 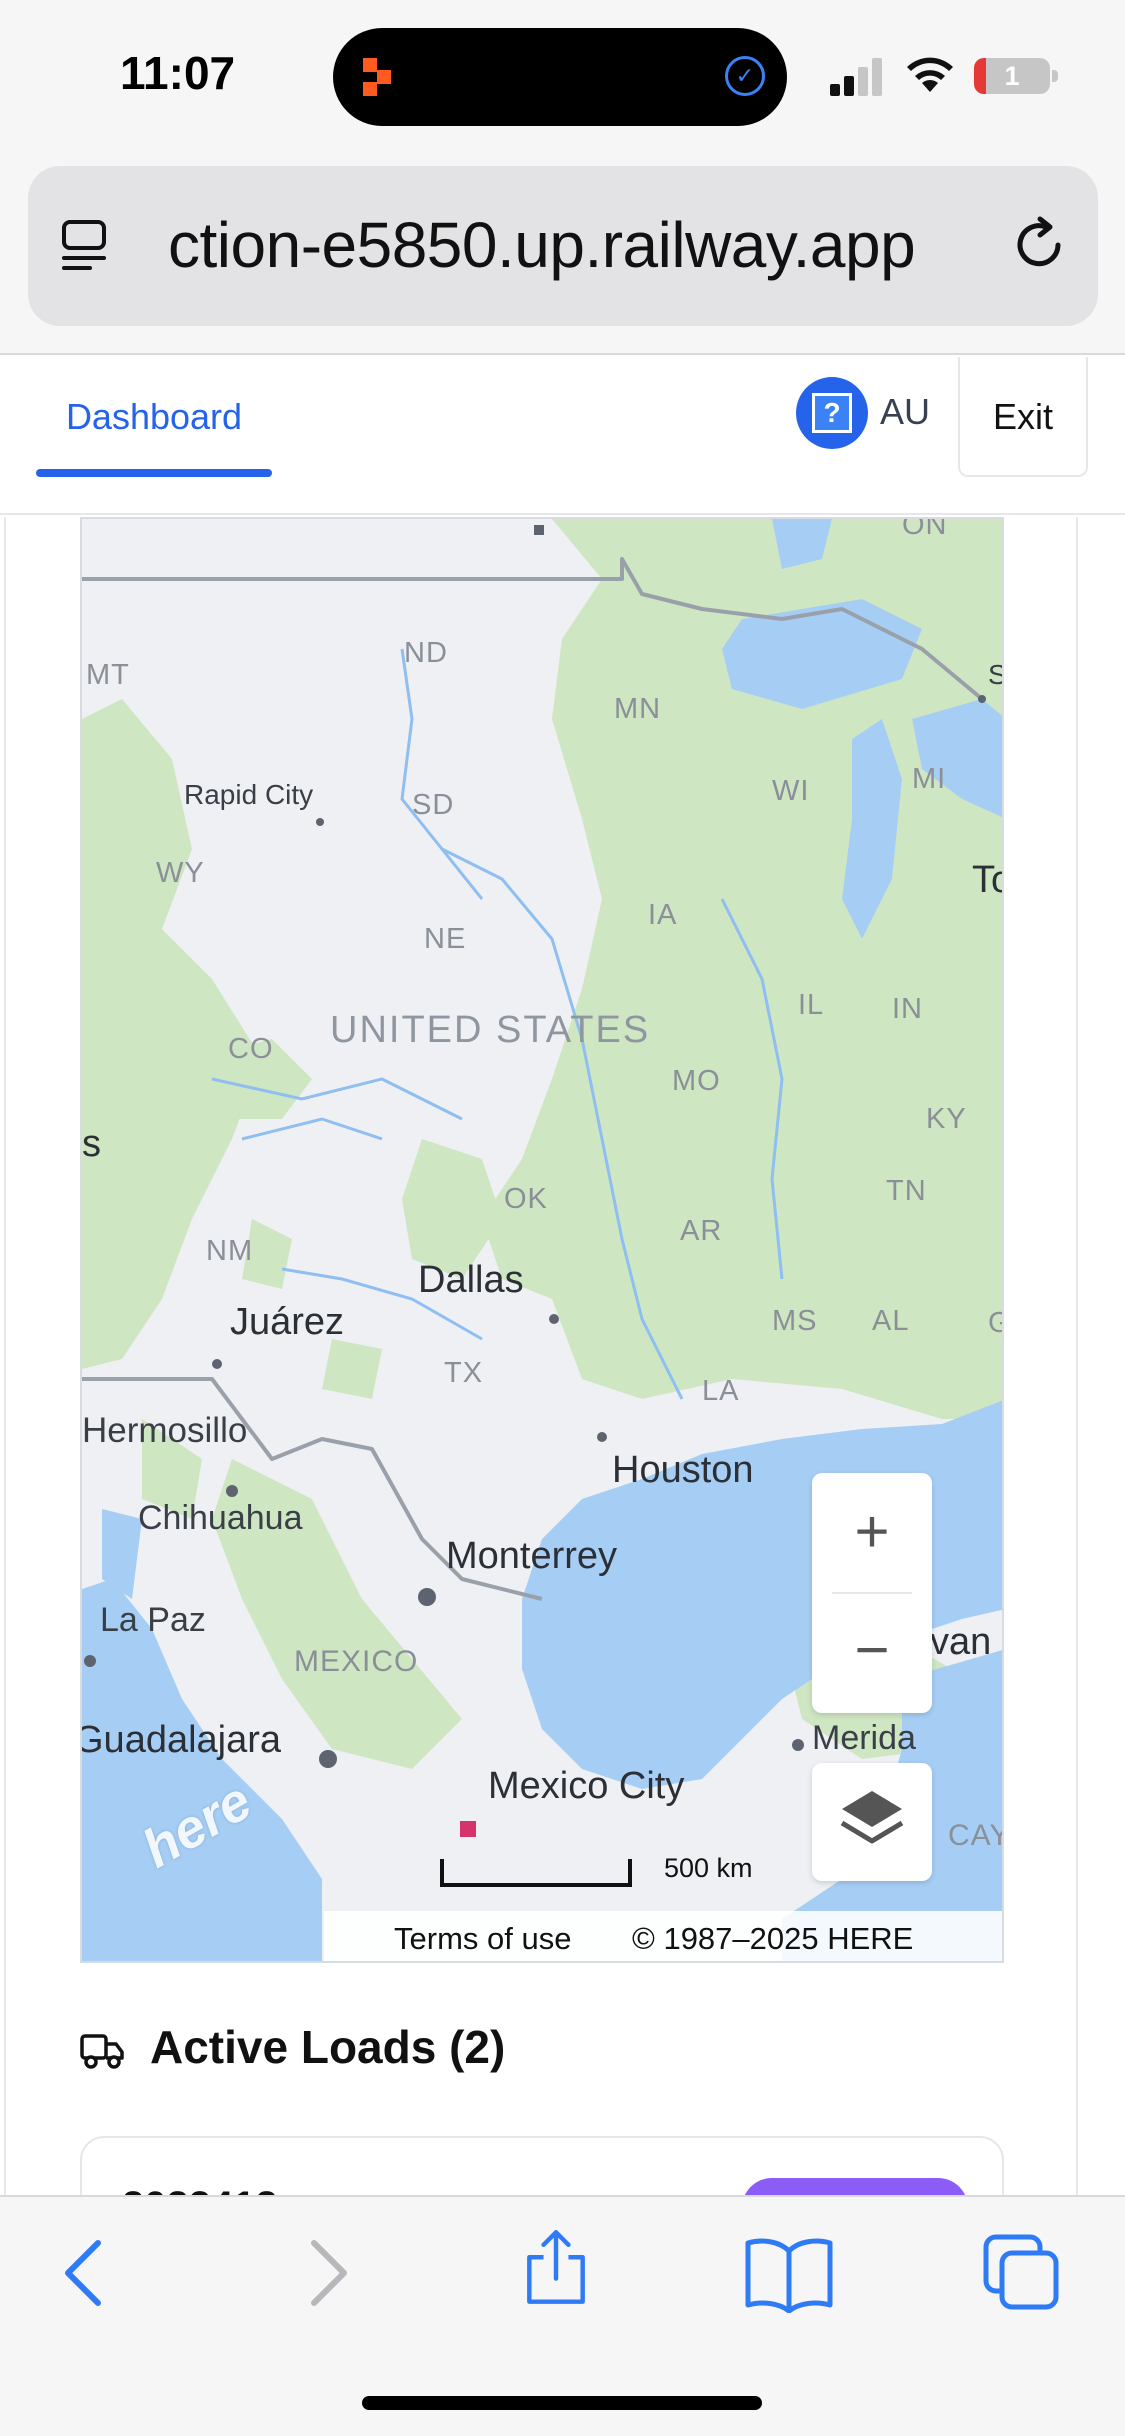 What do you see at coordinates (663, 915) in the screenshot?
I see `map-label-state: IA` at bounding box center [663, 915].